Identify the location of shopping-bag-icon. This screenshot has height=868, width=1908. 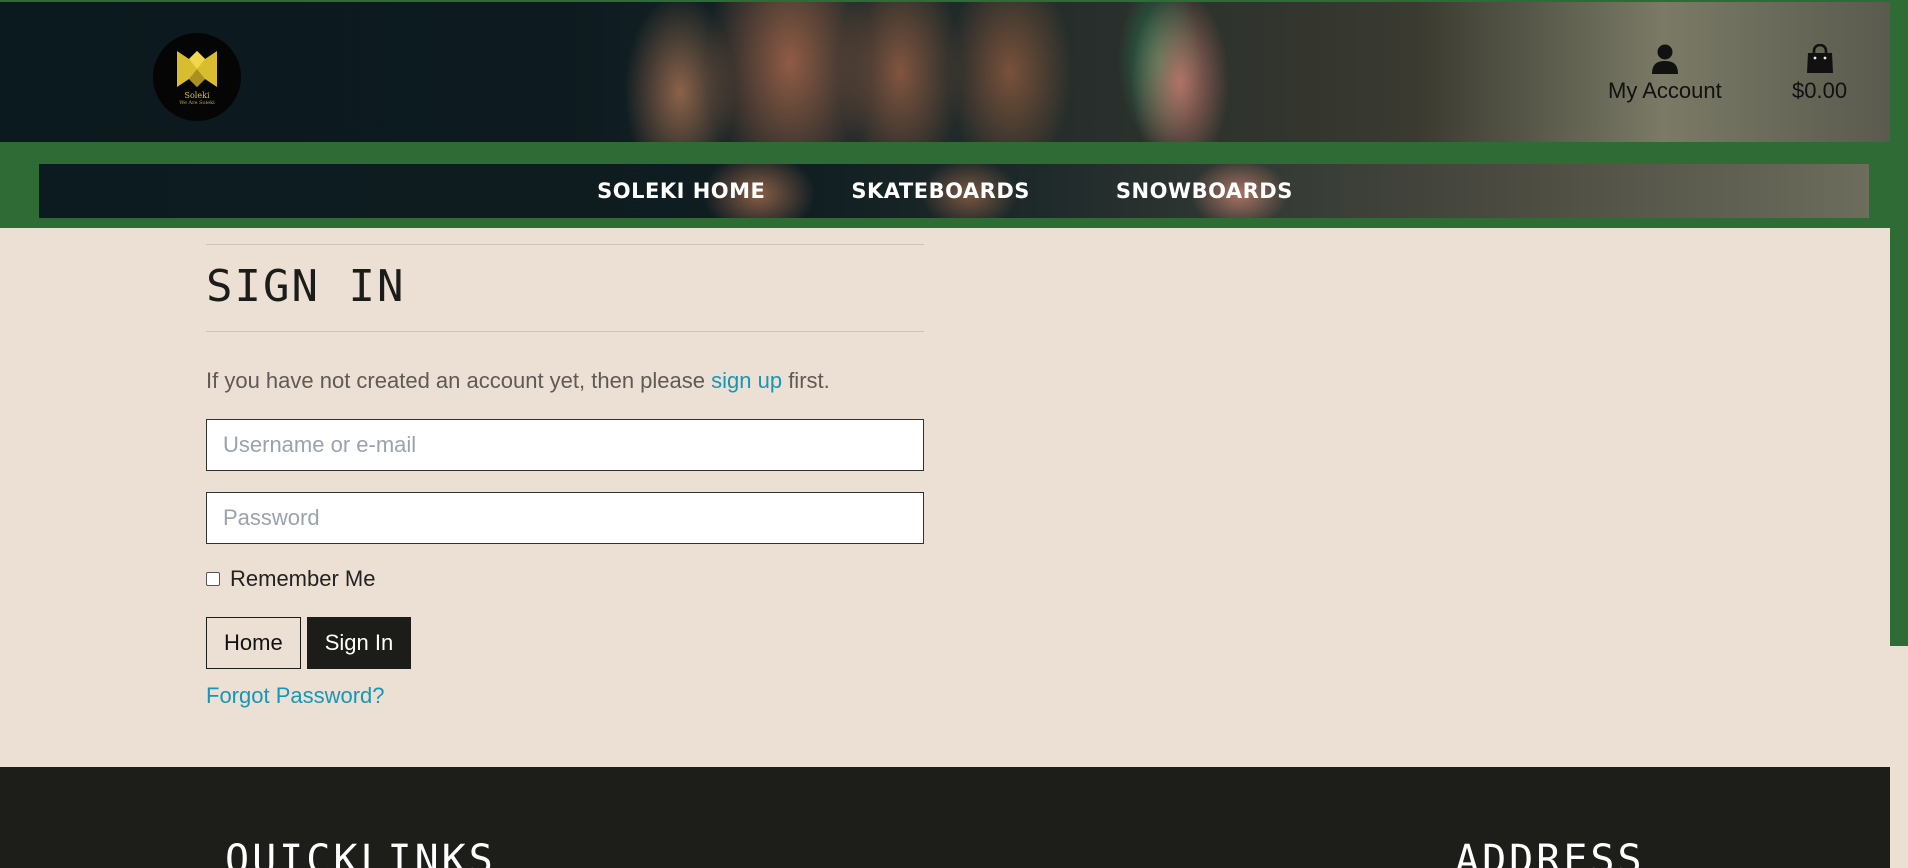
(1819, 58).